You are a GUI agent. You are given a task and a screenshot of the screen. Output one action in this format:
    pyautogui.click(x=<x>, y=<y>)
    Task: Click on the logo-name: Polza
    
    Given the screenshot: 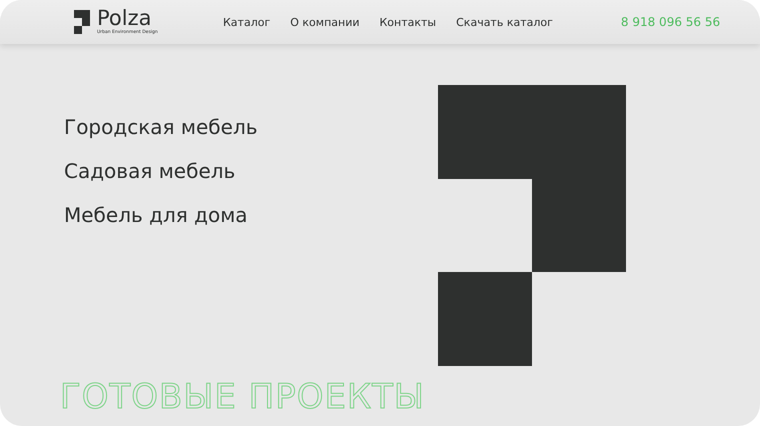 What is the action you would take?
    pyautogui.click(x=127, y=19)
    